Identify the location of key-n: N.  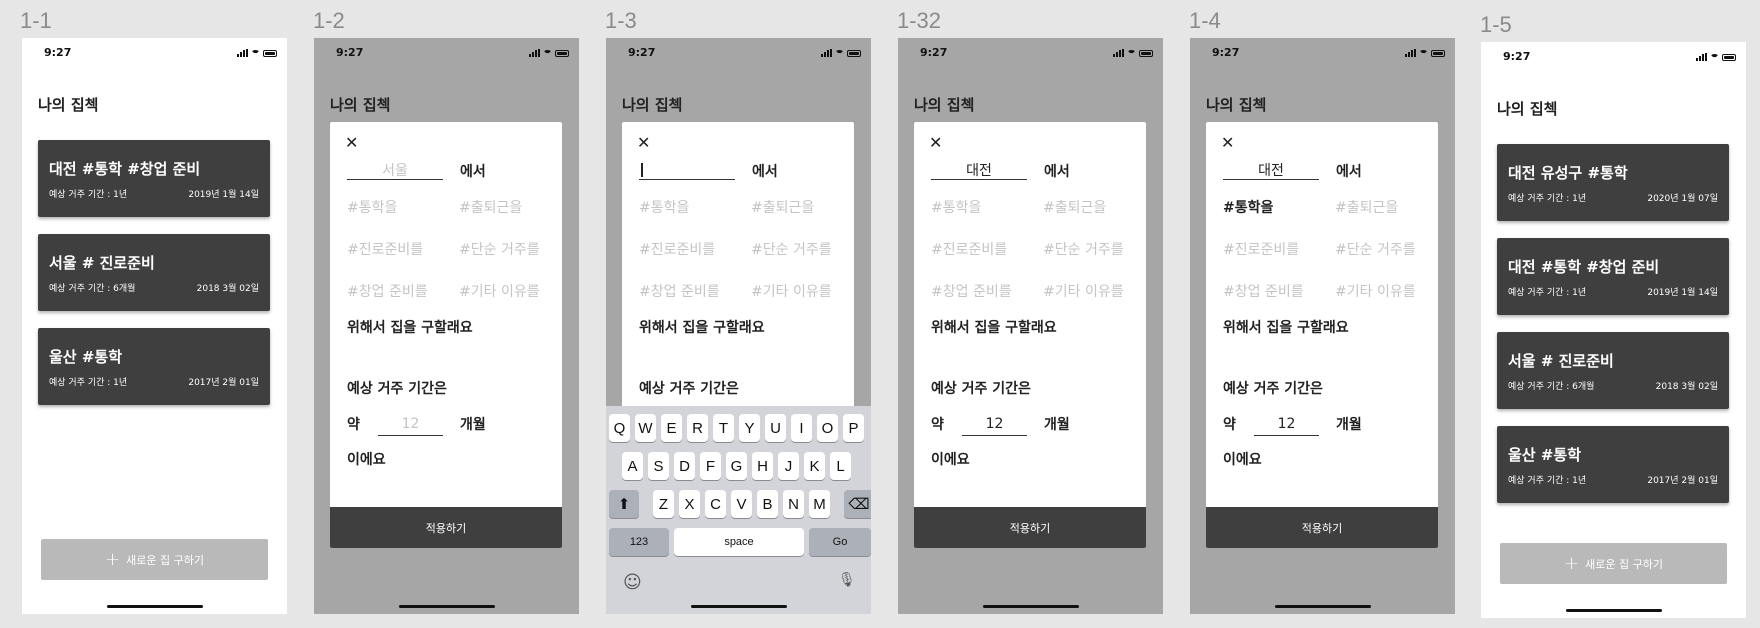
(793, 504).